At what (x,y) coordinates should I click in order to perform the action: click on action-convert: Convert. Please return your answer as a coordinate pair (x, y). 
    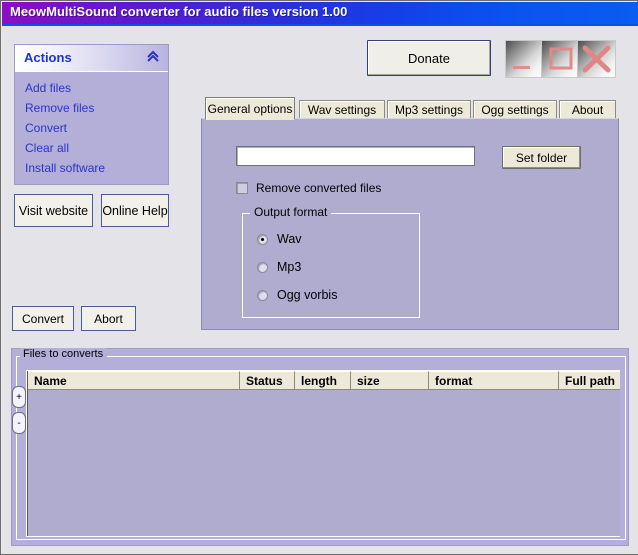
    Looking at the image, I should click on (96, 128).